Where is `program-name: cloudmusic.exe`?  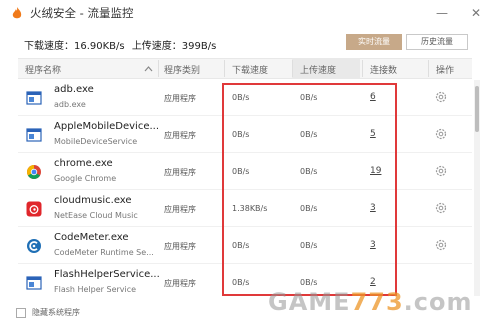
program-name: cloudmusic.exe is located at coordinates (93, 200).